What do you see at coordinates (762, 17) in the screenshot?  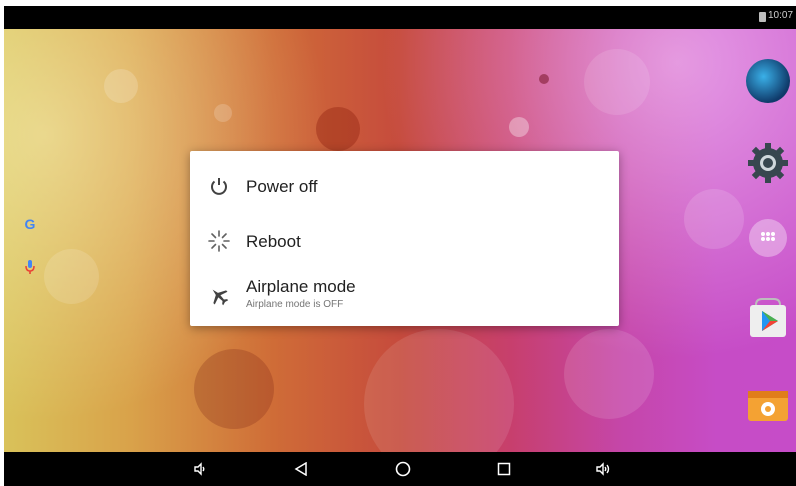 I see `battery-icon` at bounding box center [762, 17].